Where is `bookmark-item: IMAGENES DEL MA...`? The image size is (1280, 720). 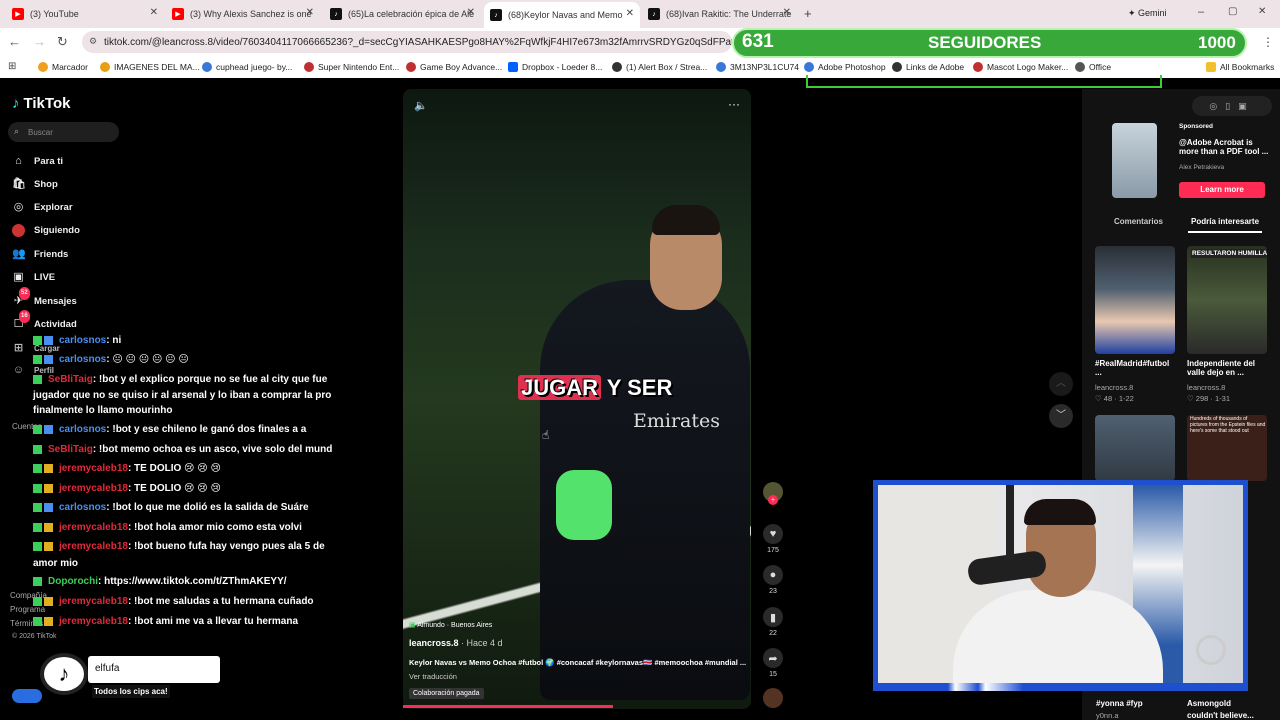
bookmark-item: IMAGENES DEL MA... is located at coordinates (150, 67).